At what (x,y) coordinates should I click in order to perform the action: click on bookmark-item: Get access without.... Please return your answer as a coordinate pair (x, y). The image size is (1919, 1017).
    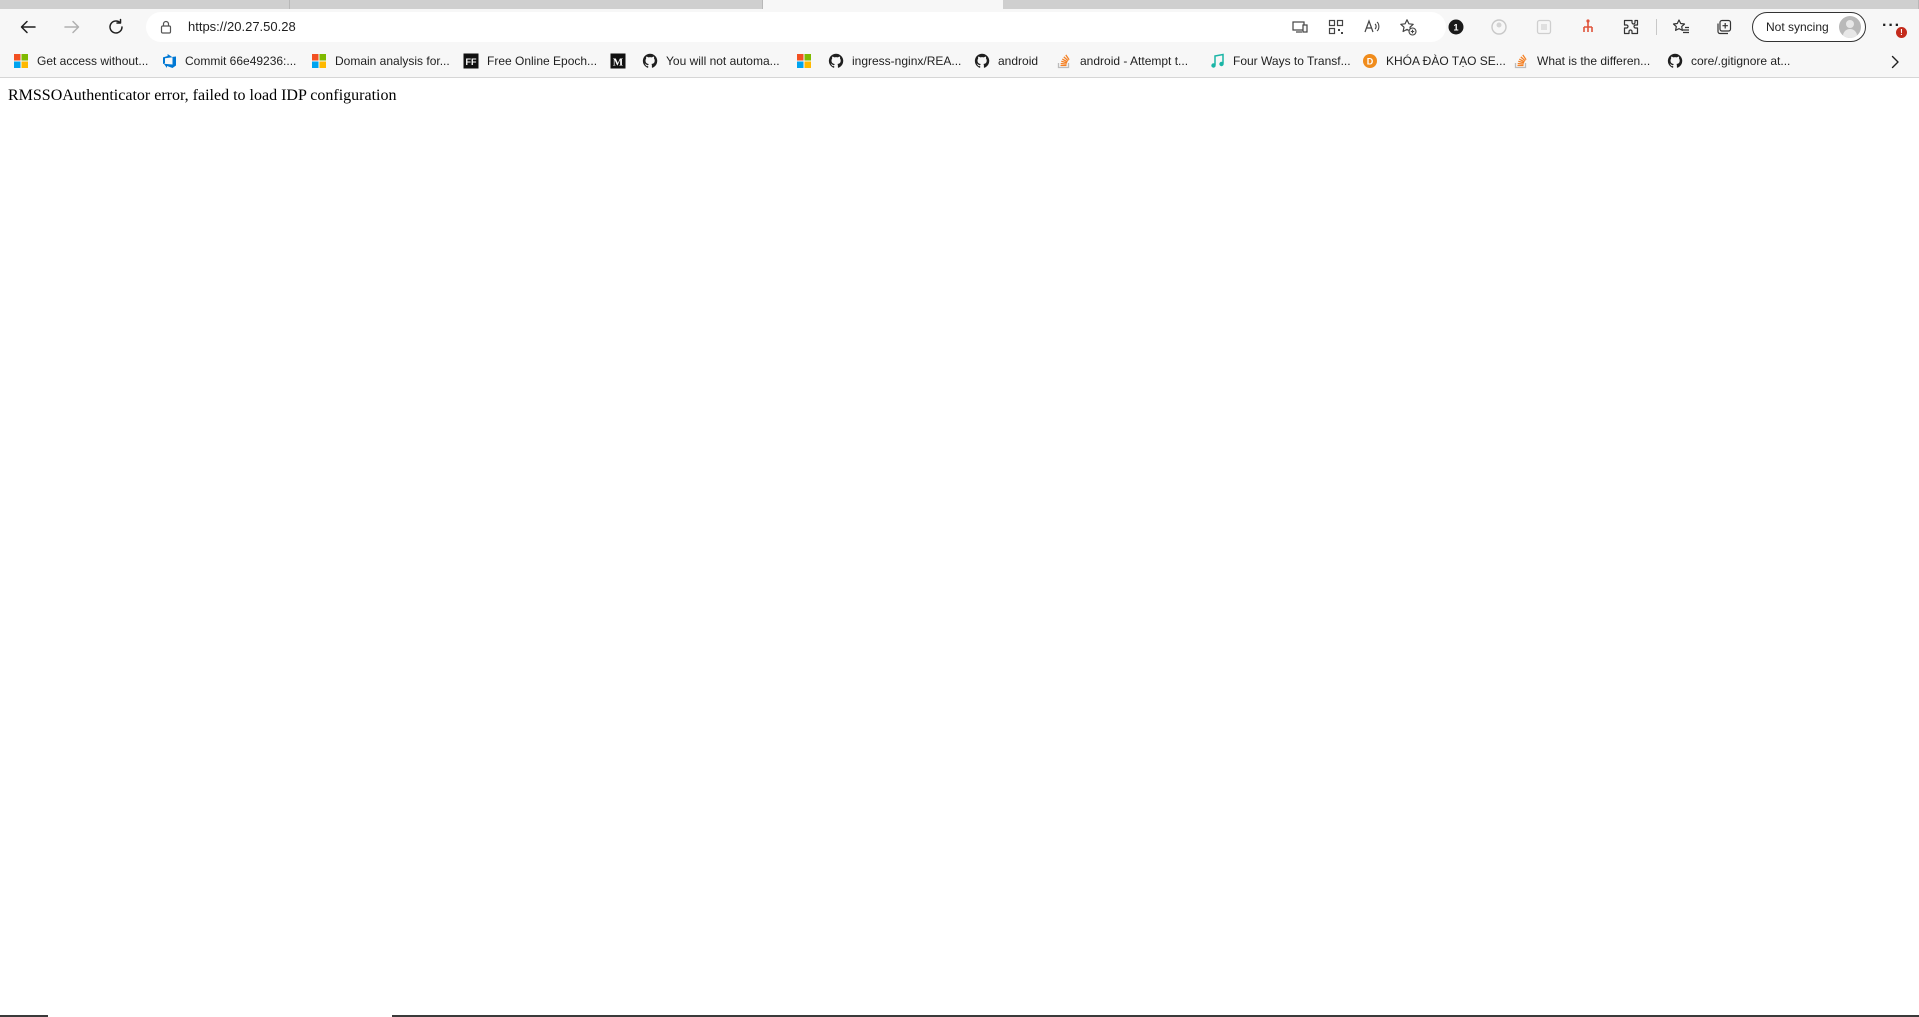
    Looking at the image, I should click on (80, 61).